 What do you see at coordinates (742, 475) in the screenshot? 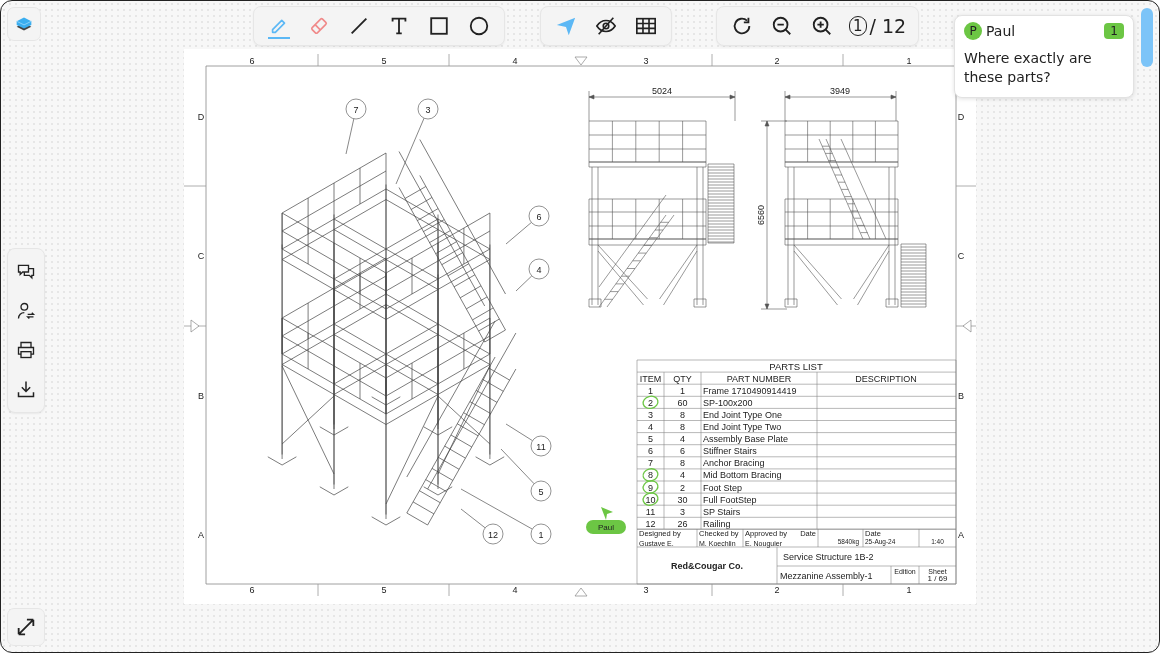
I see `table-cell: Mid Bottom Bracing` at bounding box center [742, 475].